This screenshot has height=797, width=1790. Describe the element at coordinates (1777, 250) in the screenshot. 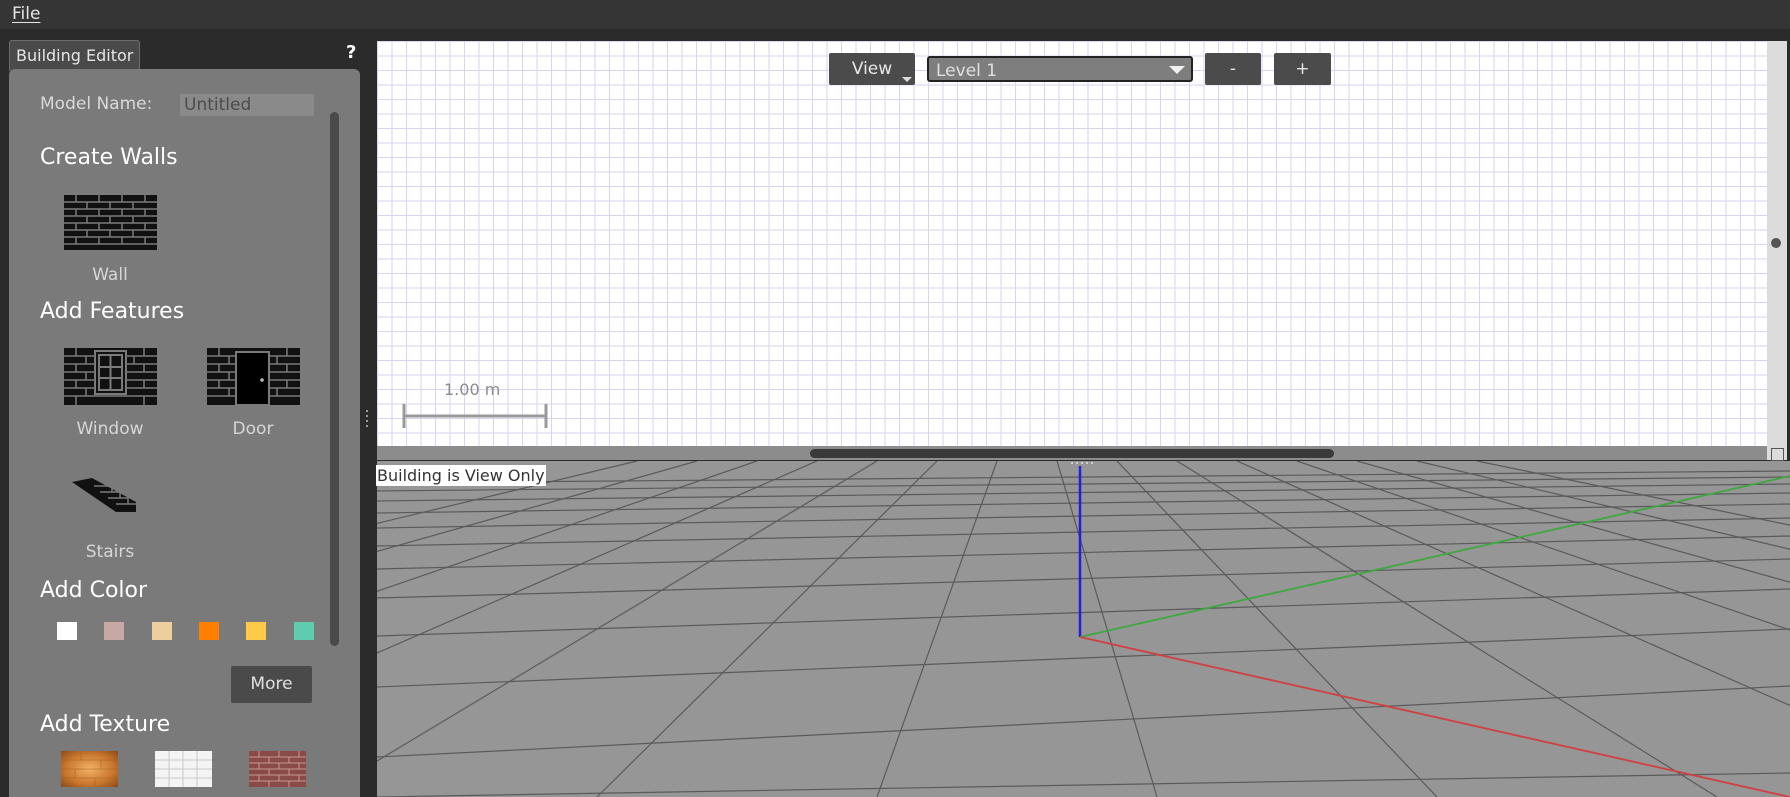

I see `plan-vertical-scrollbar` at that location.